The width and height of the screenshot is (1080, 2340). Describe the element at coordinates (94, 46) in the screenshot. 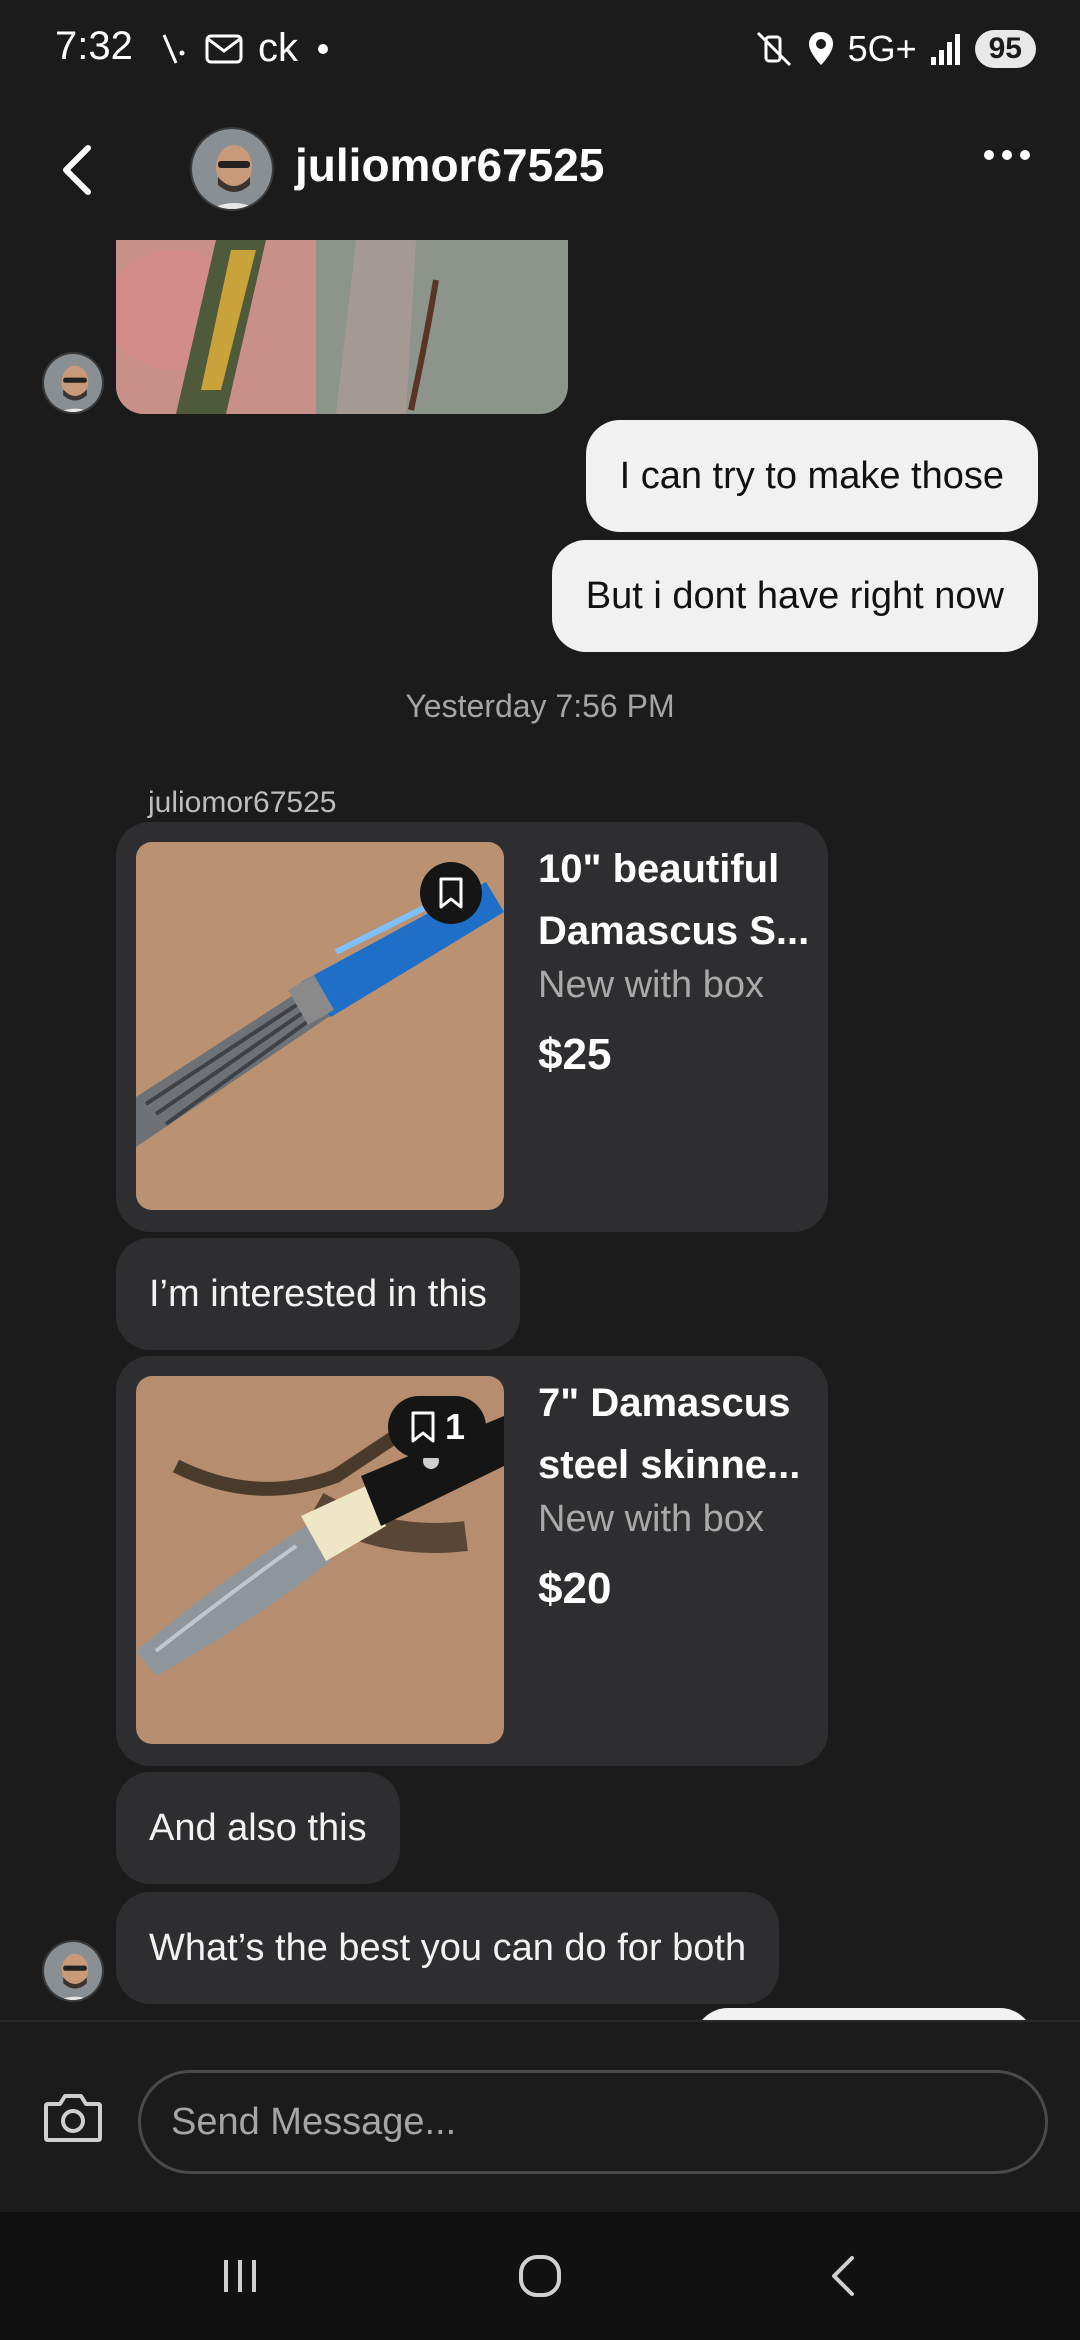

I see `status-time: 7:32` at that location.